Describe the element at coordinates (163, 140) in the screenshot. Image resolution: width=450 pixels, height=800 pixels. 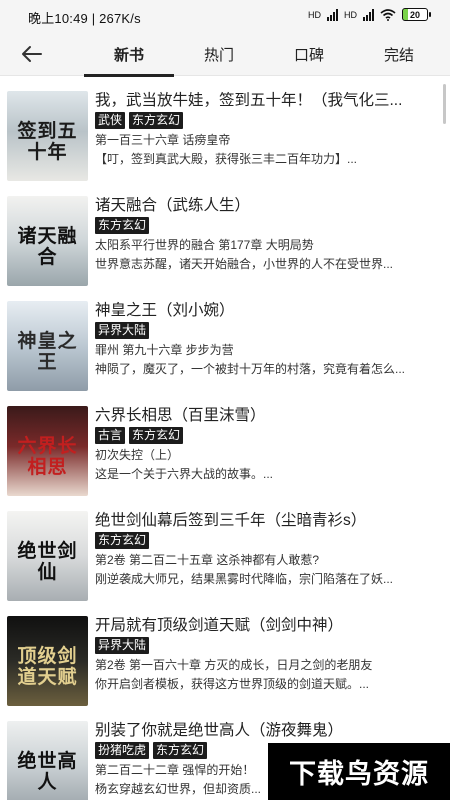
I see `latest-chapter: 第一百三十六章 话痨皇帝` at that location.